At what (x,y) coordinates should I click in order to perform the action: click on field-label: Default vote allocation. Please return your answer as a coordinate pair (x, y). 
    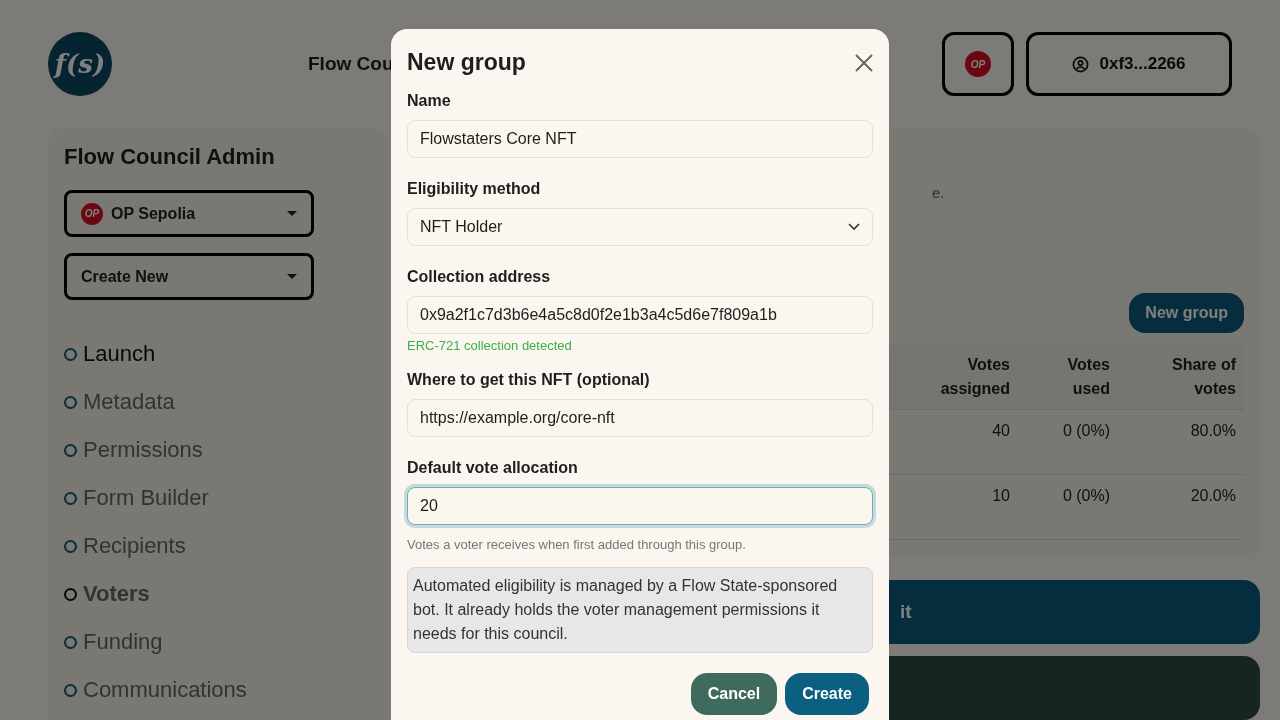
    Looking at the image, I should click on (493, 468).